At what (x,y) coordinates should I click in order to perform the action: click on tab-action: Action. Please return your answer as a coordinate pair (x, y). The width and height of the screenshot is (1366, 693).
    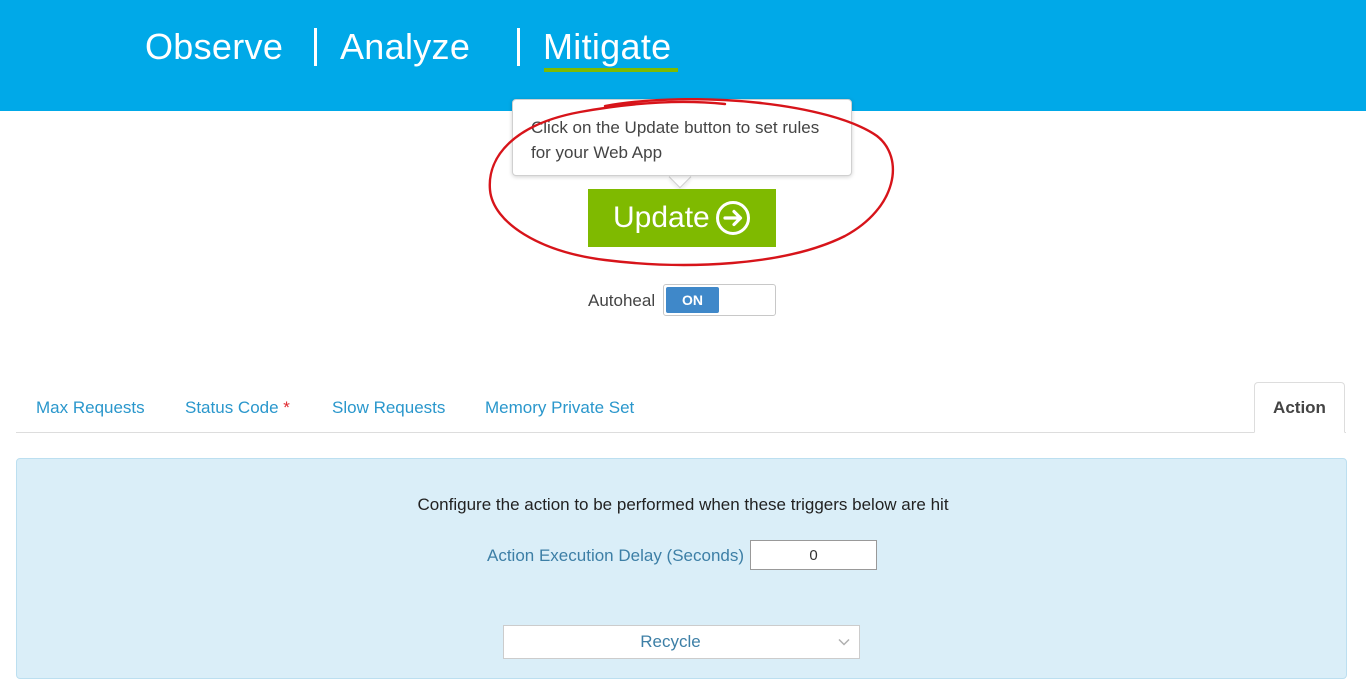
    Looking at the image, I should click on (1299, 407).